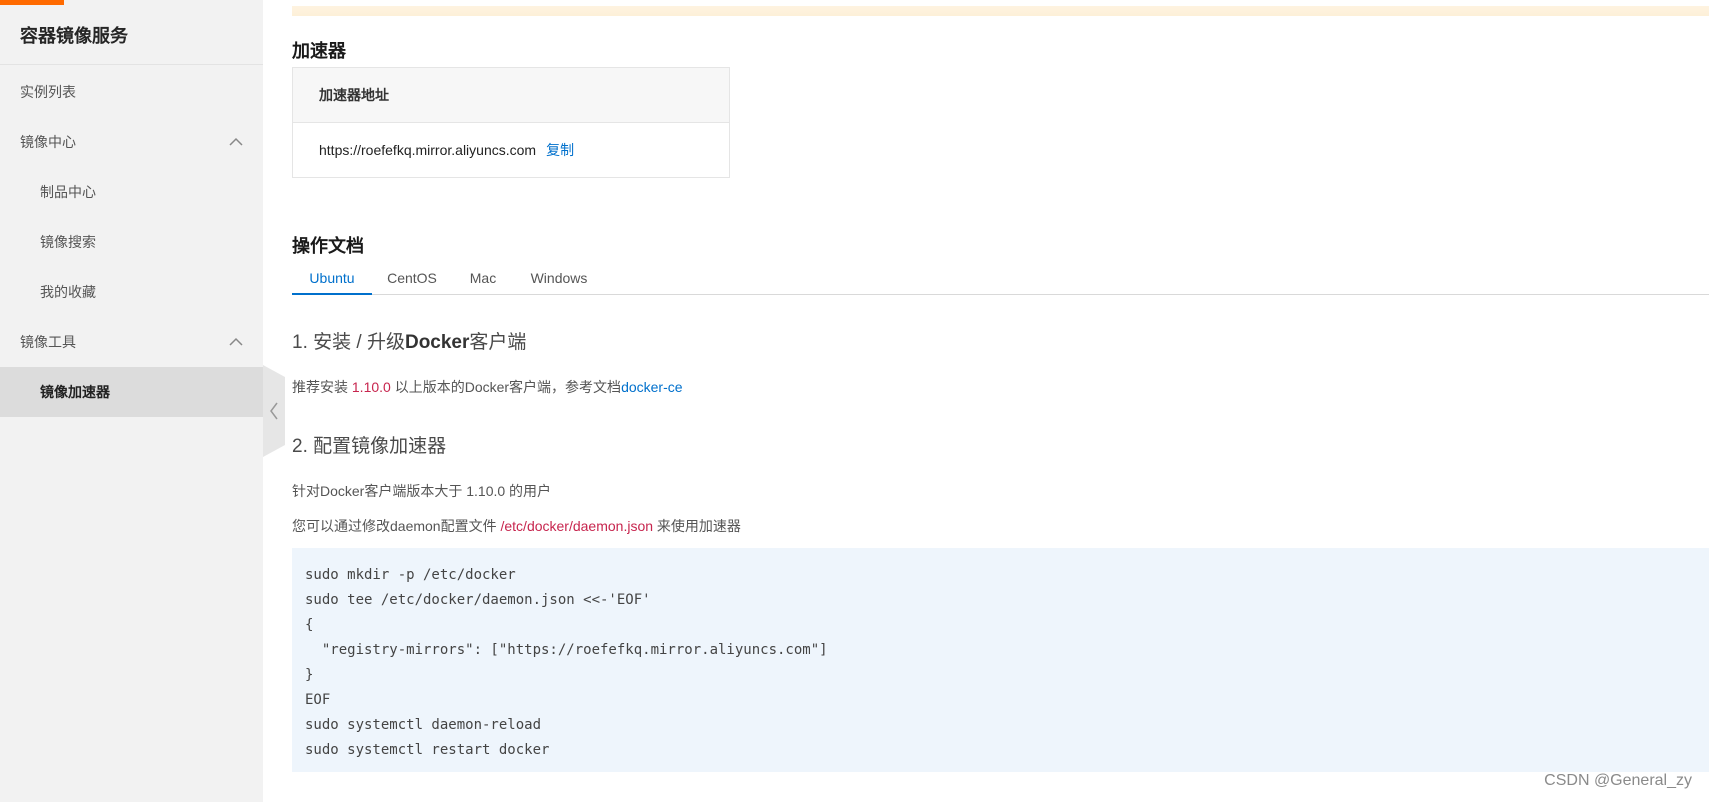  Describe the element at coordinates (560, 150) in the screenshot. I see `copy-link: 复制` at that location.